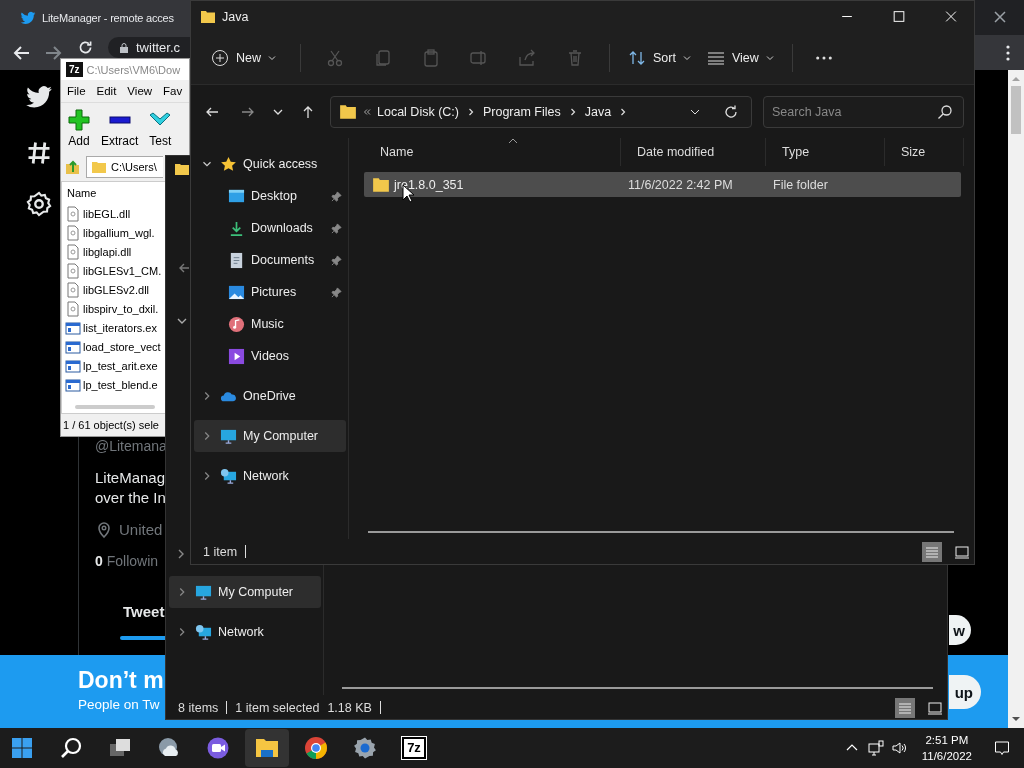 This screenshot has width=1024, height=768. Describe the element at coordinates (270, 292) in the screenshot. I see `sidebar-item: Pictures` at that location.